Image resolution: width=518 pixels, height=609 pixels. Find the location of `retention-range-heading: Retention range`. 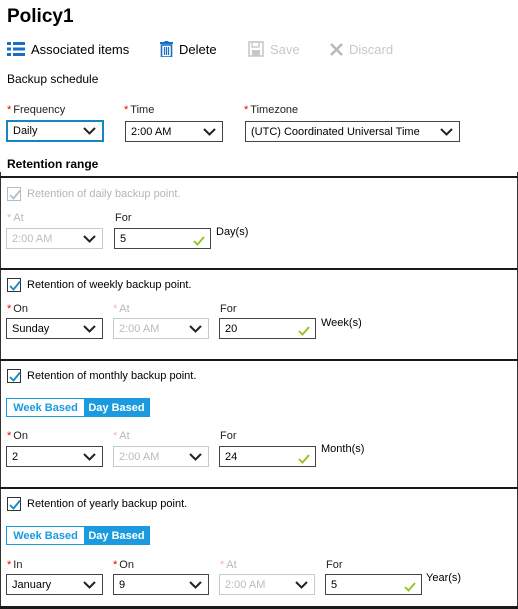

retention-range-heading: Retention range is located at coordinates (53, 164).